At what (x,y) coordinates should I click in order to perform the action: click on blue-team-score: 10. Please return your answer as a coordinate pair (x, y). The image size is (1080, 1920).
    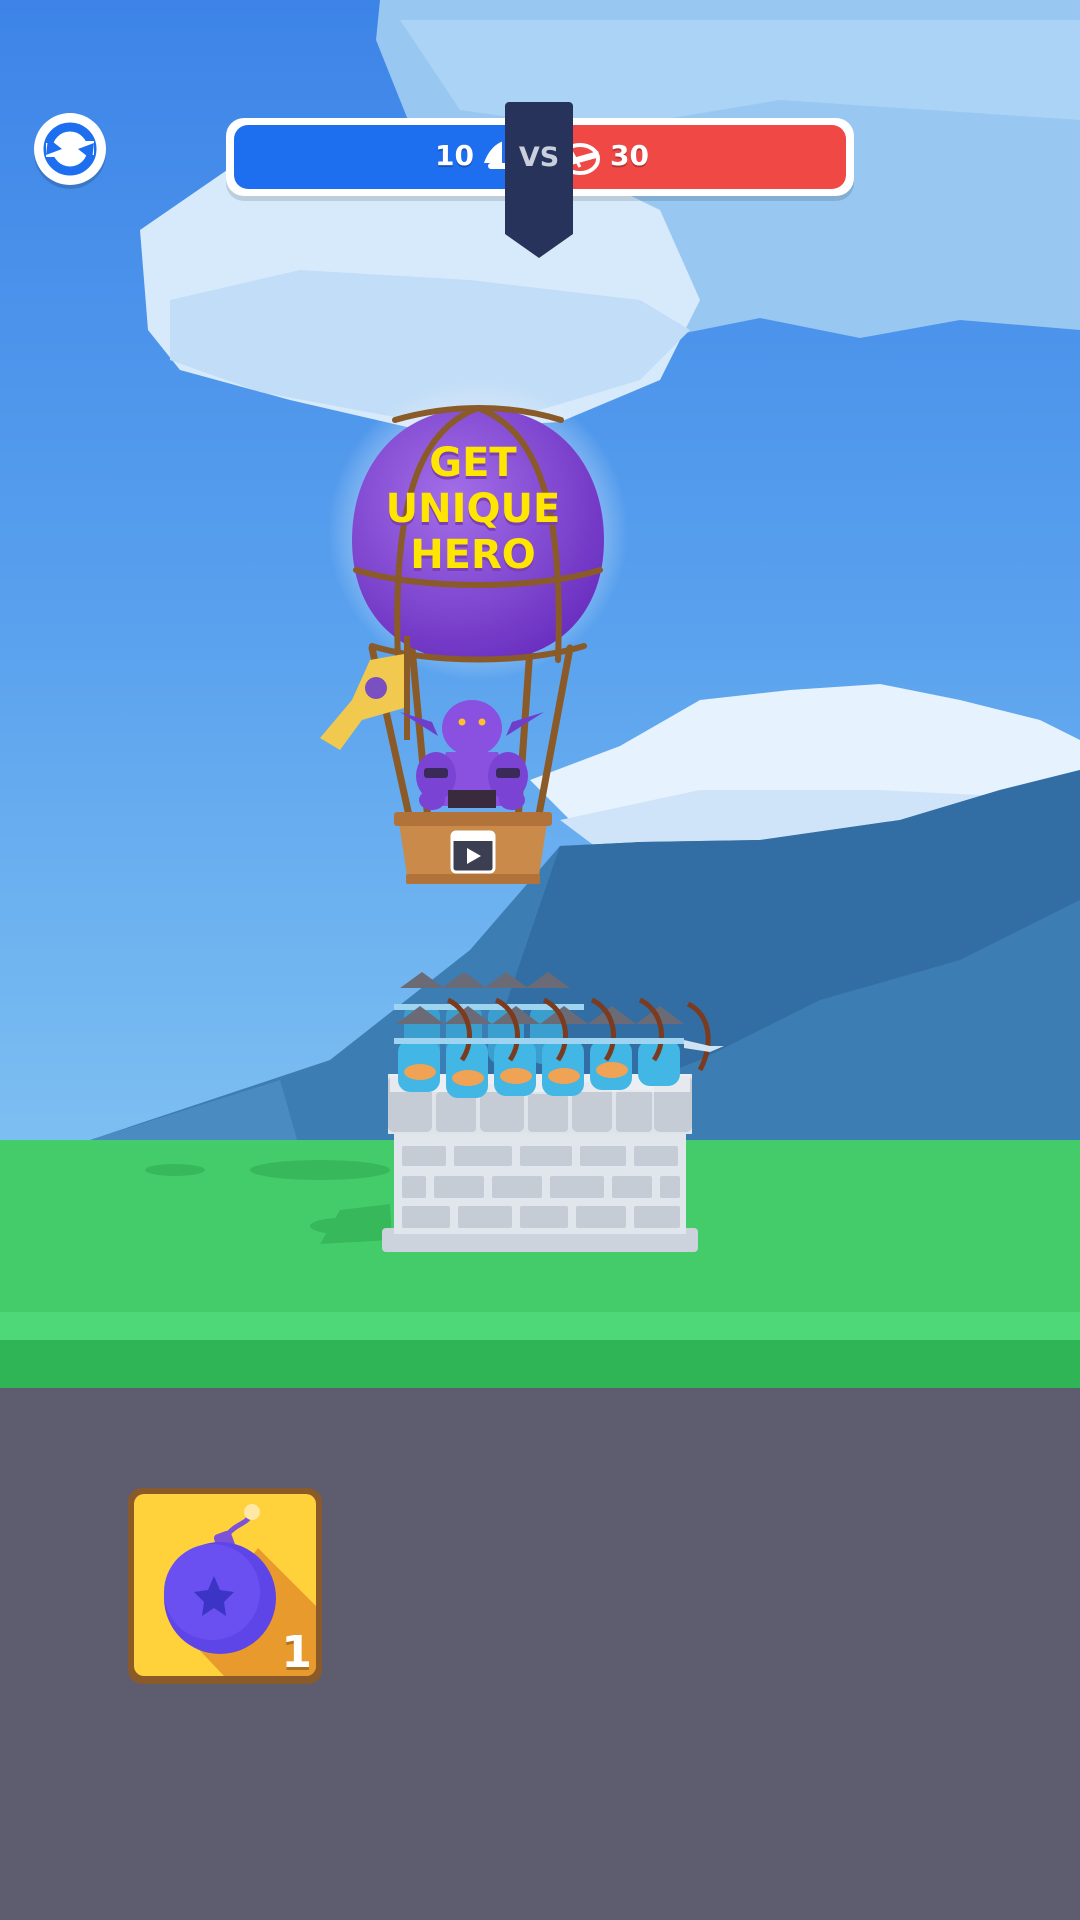
    Looking at the image, I should click on (389, 157).